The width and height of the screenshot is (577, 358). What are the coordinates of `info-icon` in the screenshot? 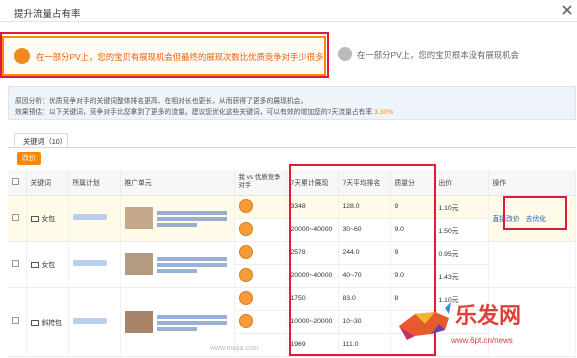 It's located at (345, 54).